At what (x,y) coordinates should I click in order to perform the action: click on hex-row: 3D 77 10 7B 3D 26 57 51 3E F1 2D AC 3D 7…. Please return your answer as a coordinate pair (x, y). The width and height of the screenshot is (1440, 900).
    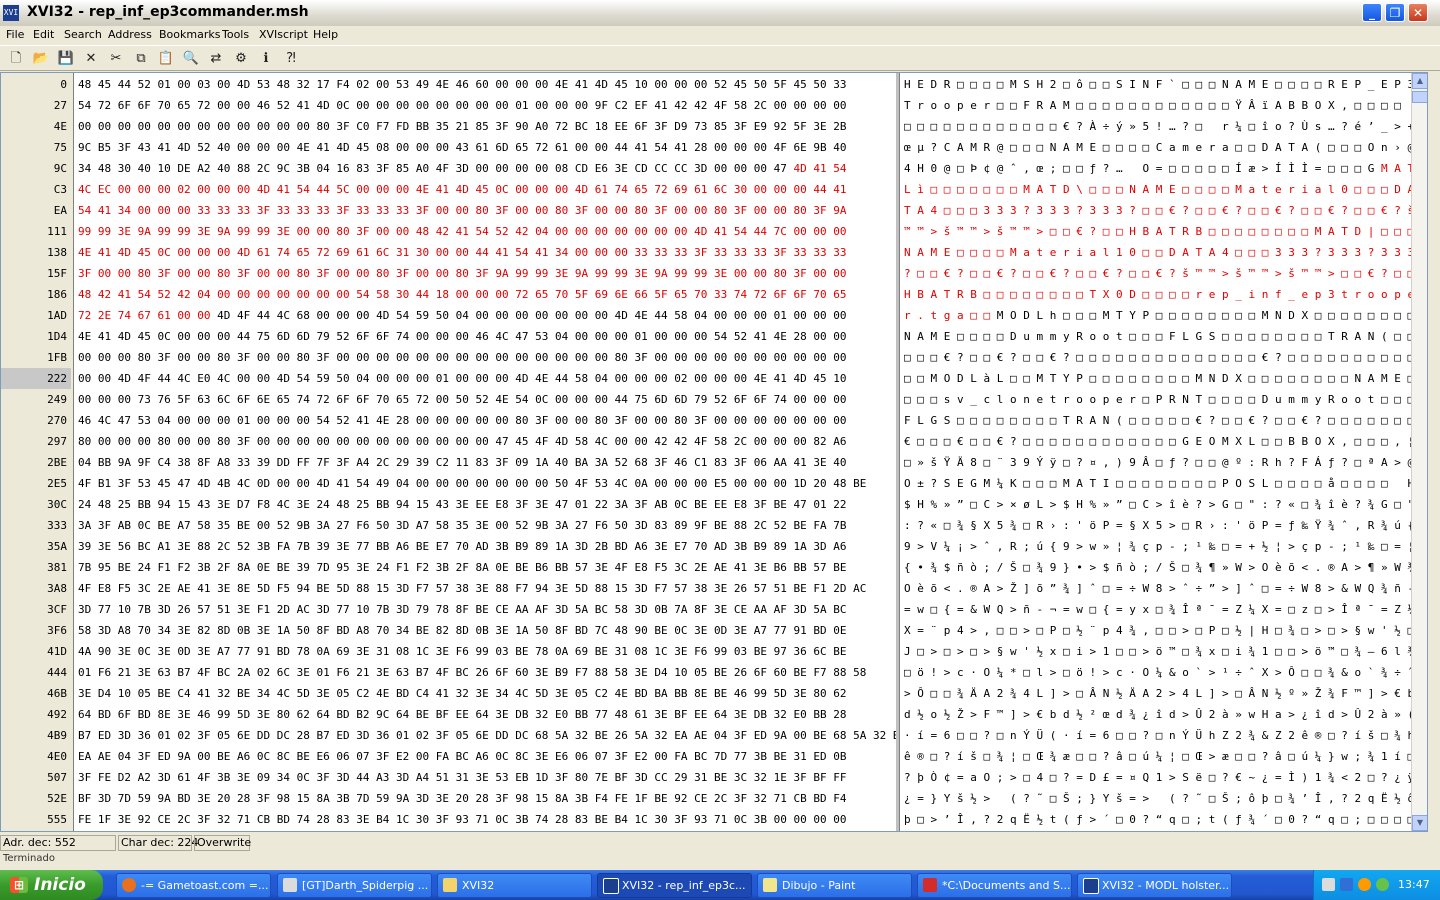
    Looking at the image, I should click on (486, 609).